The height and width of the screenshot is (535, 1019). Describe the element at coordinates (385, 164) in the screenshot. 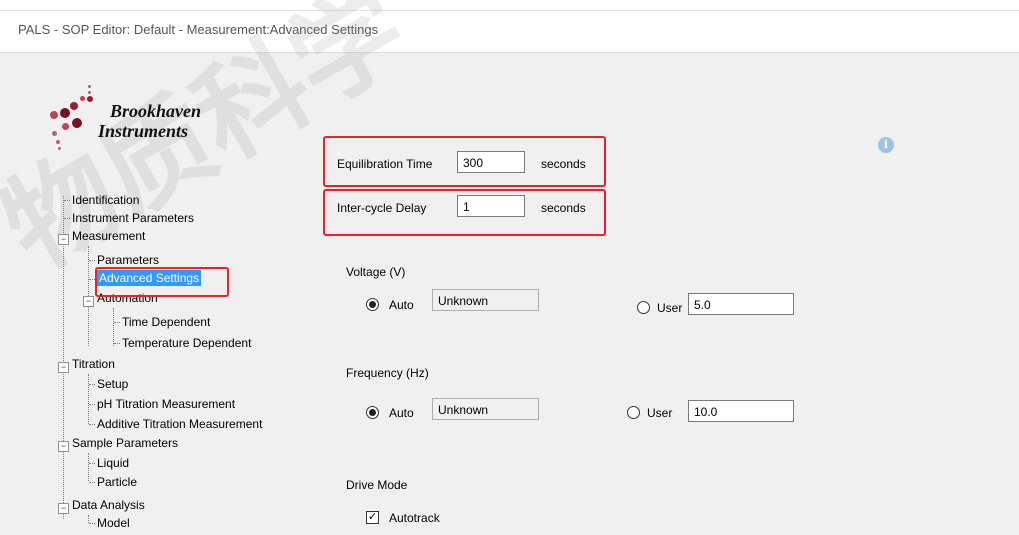

I see `equilibration-time-label: Equilibration Time` at that location.